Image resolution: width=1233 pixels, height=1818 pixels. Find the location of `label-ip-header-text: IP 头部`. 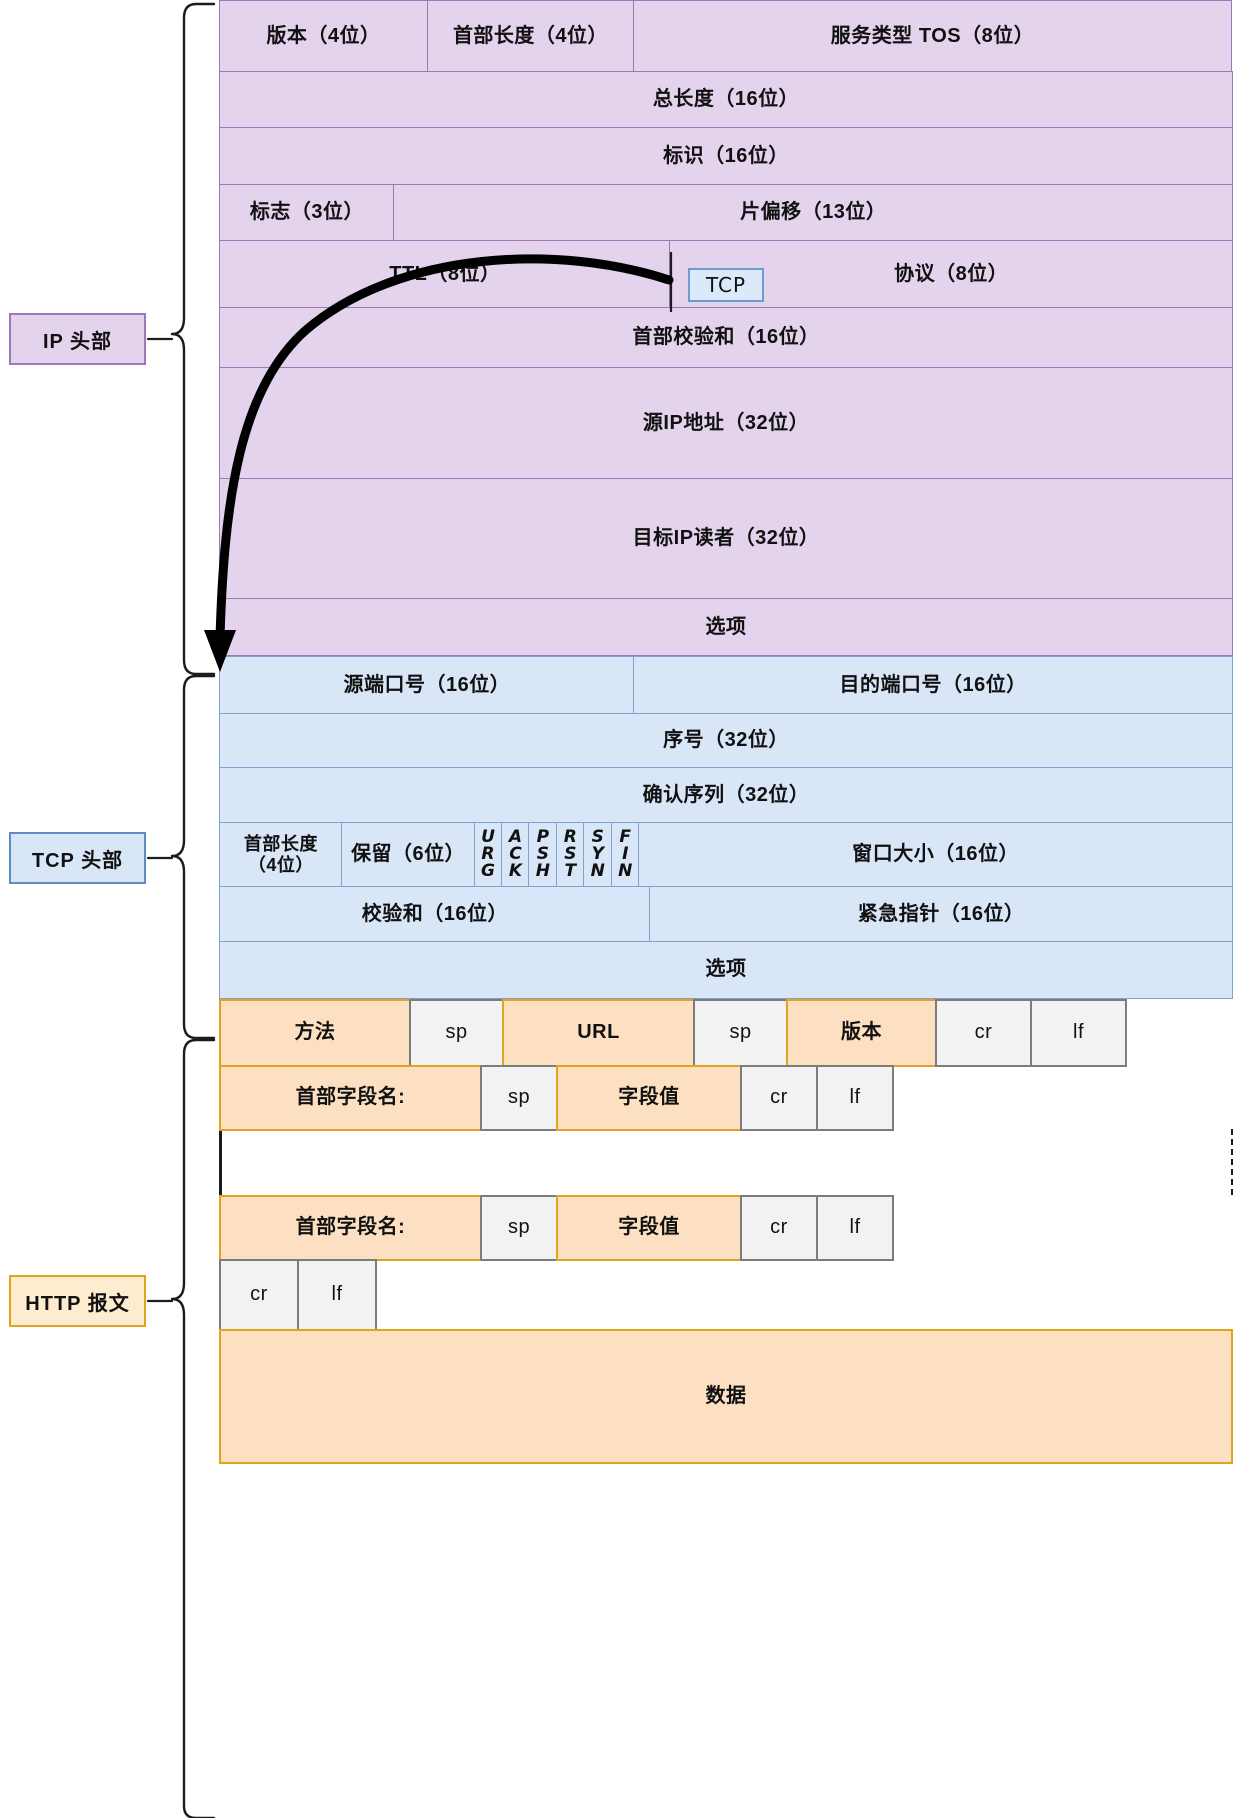

label-ip-header-text: IP 头部 is located at coordinates (77, 341).